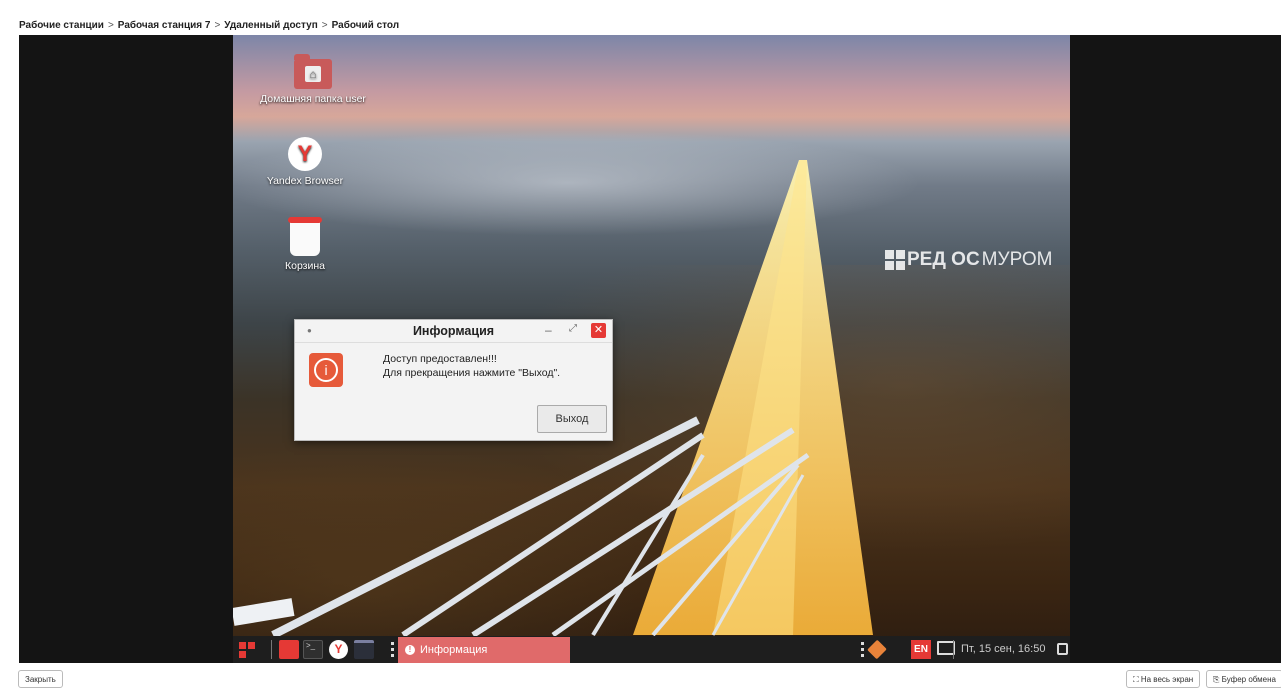 The height and width of the screenshot is (690, 1281). I want to click on info-icon: !, so click(410, 650).